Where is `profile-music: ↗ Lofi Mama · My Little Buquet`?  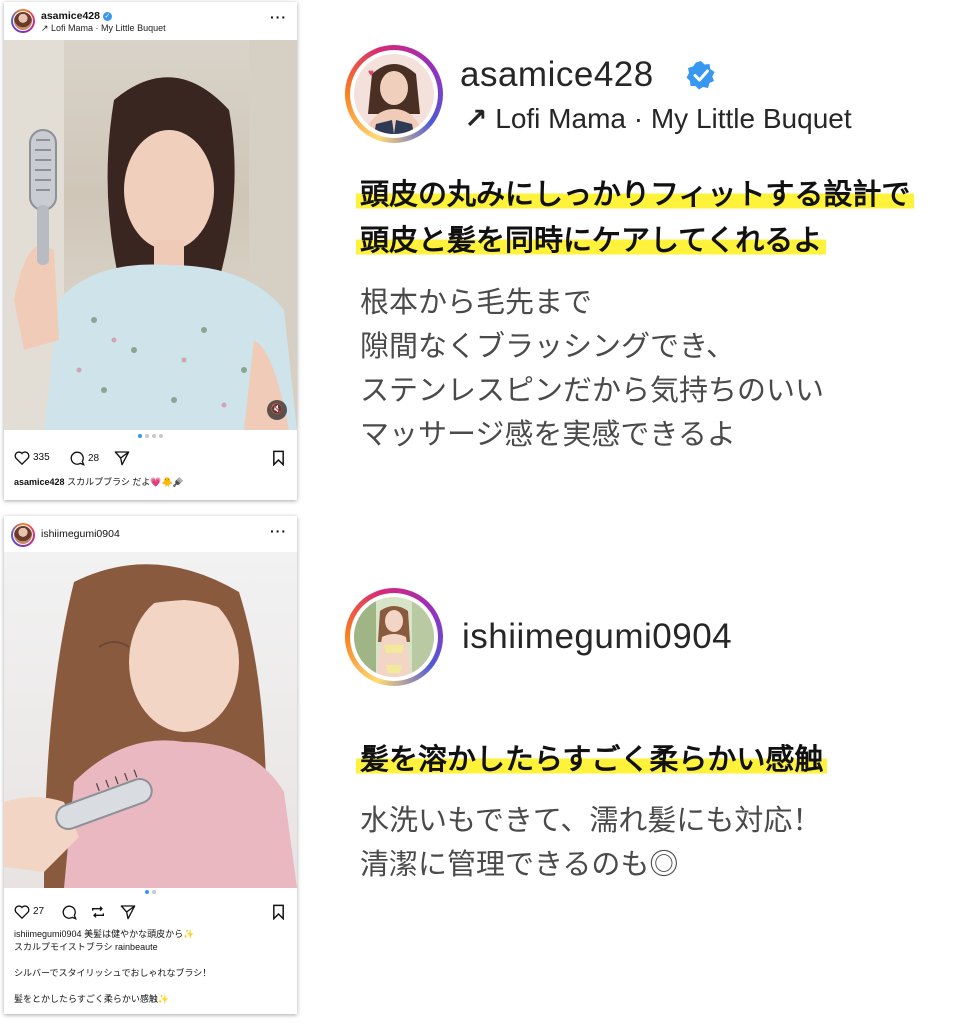 profile-music: ↗ Lofi Mama · My Little Buquet is located at coordinates (658, 118).